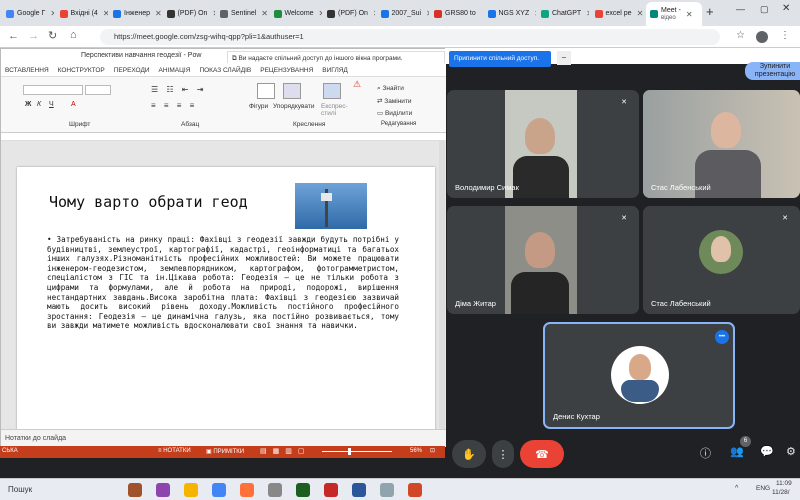  What do you see at coordinates (163, 490) in the screenshot?
I see `copilot-icon` at bounding box center [163, 490].